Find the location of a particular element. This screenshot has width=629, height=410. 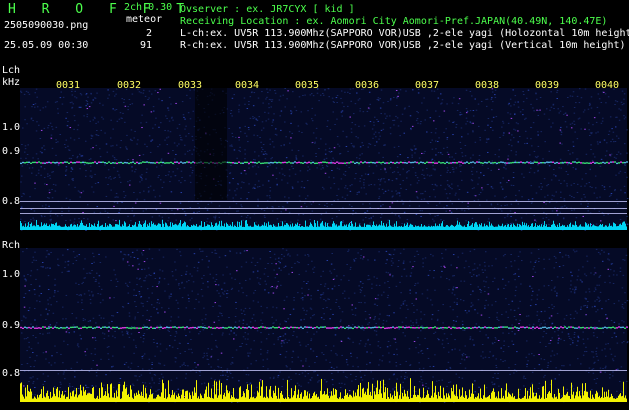

lch-ytick-2: 0.9 is located at coordinates (11, 151).